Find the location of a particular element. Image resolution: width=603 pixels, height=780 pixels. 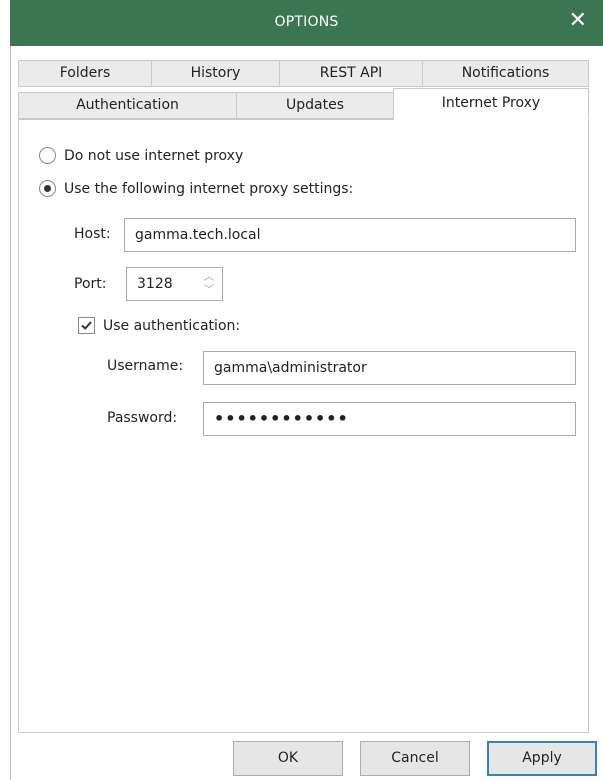

tab-updates: Updates is located at coordinates (315, 105).